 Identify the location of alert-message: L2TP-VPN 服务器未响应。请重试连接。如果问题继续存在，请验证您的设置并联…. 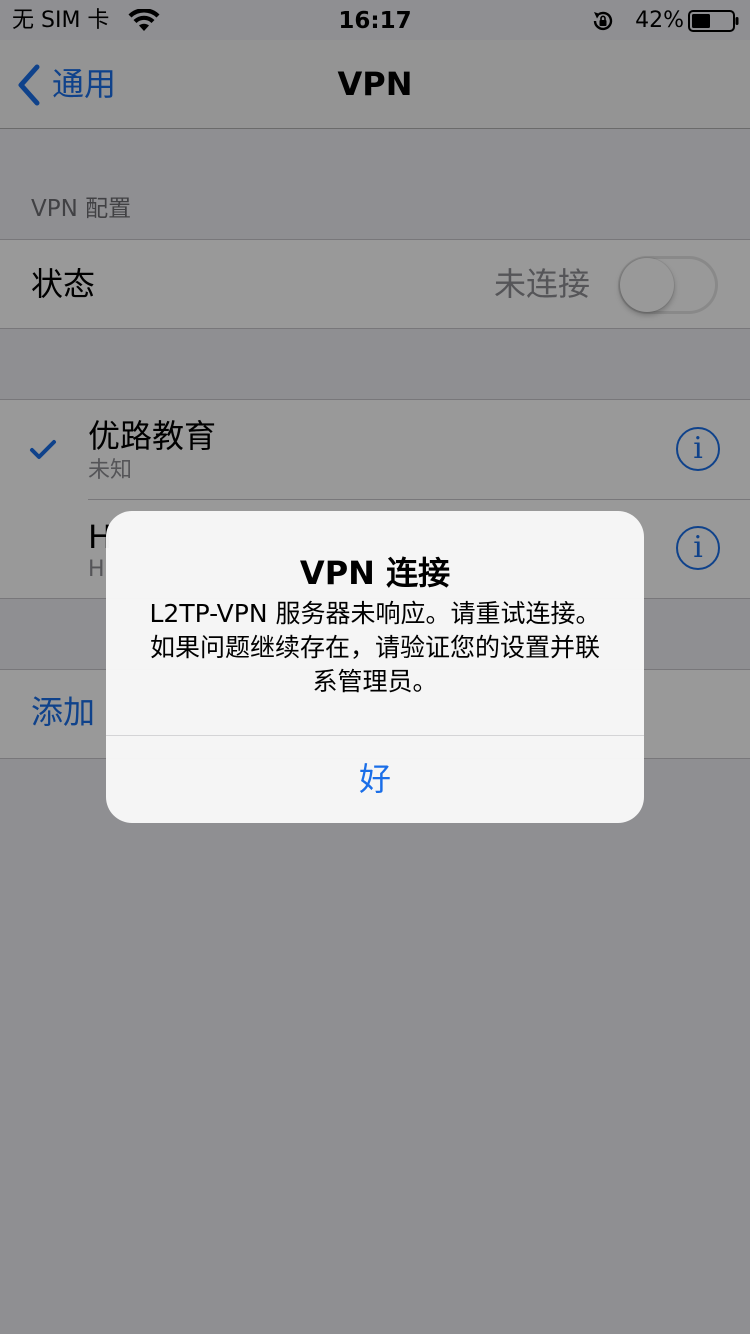
(375, 647).